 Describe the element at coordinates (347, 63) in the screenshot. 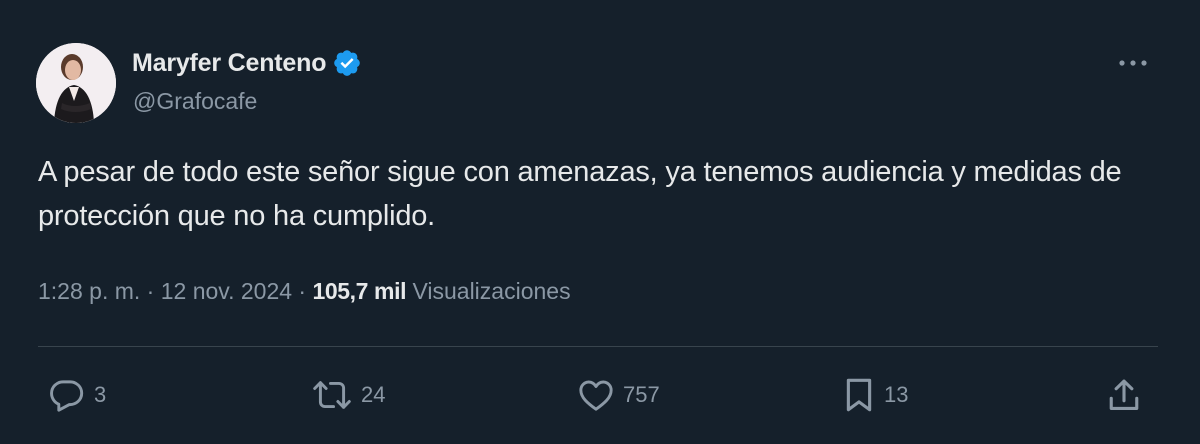

I see `verified-badge-icon` at that location.